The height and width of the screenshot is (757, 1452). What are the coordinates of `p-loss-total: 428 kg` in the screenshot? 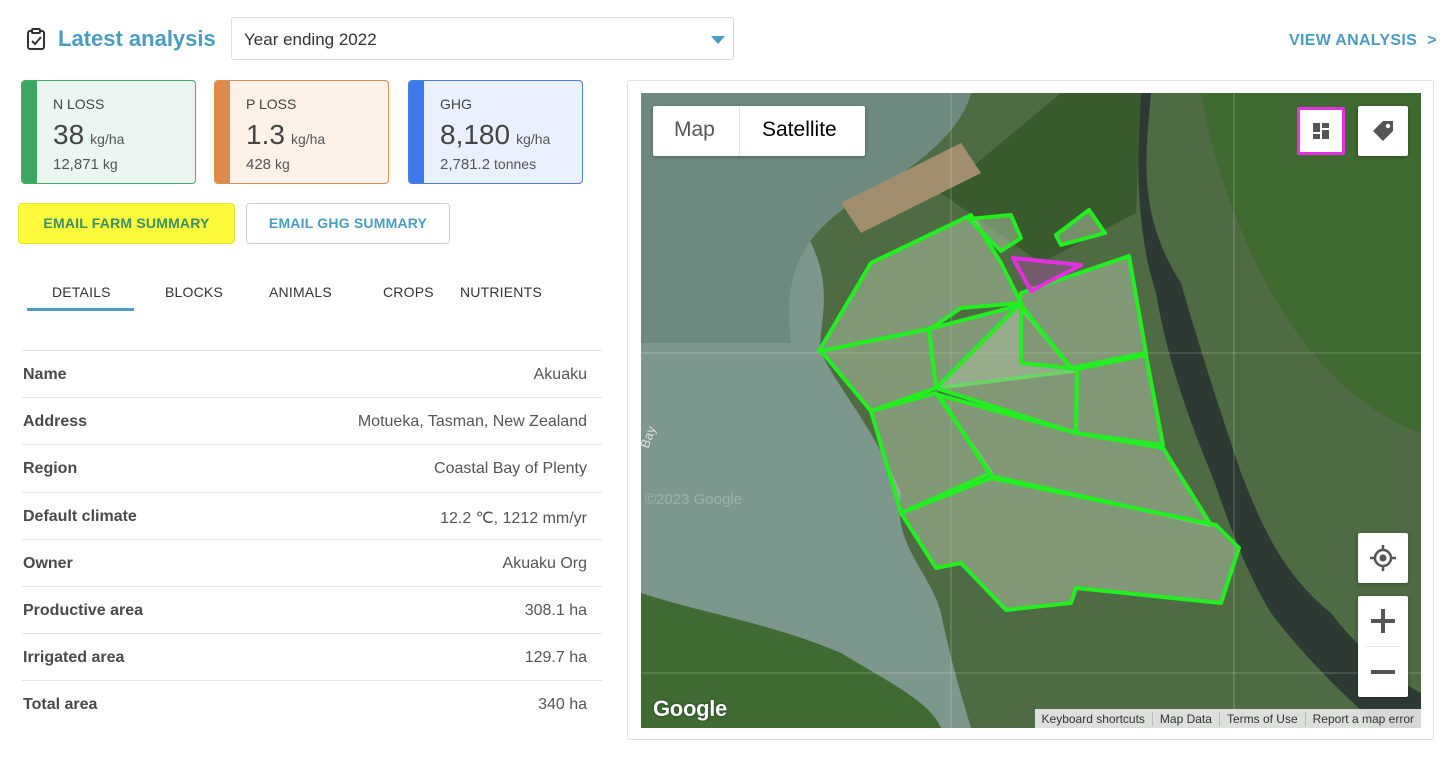 It's located at (268, 164).